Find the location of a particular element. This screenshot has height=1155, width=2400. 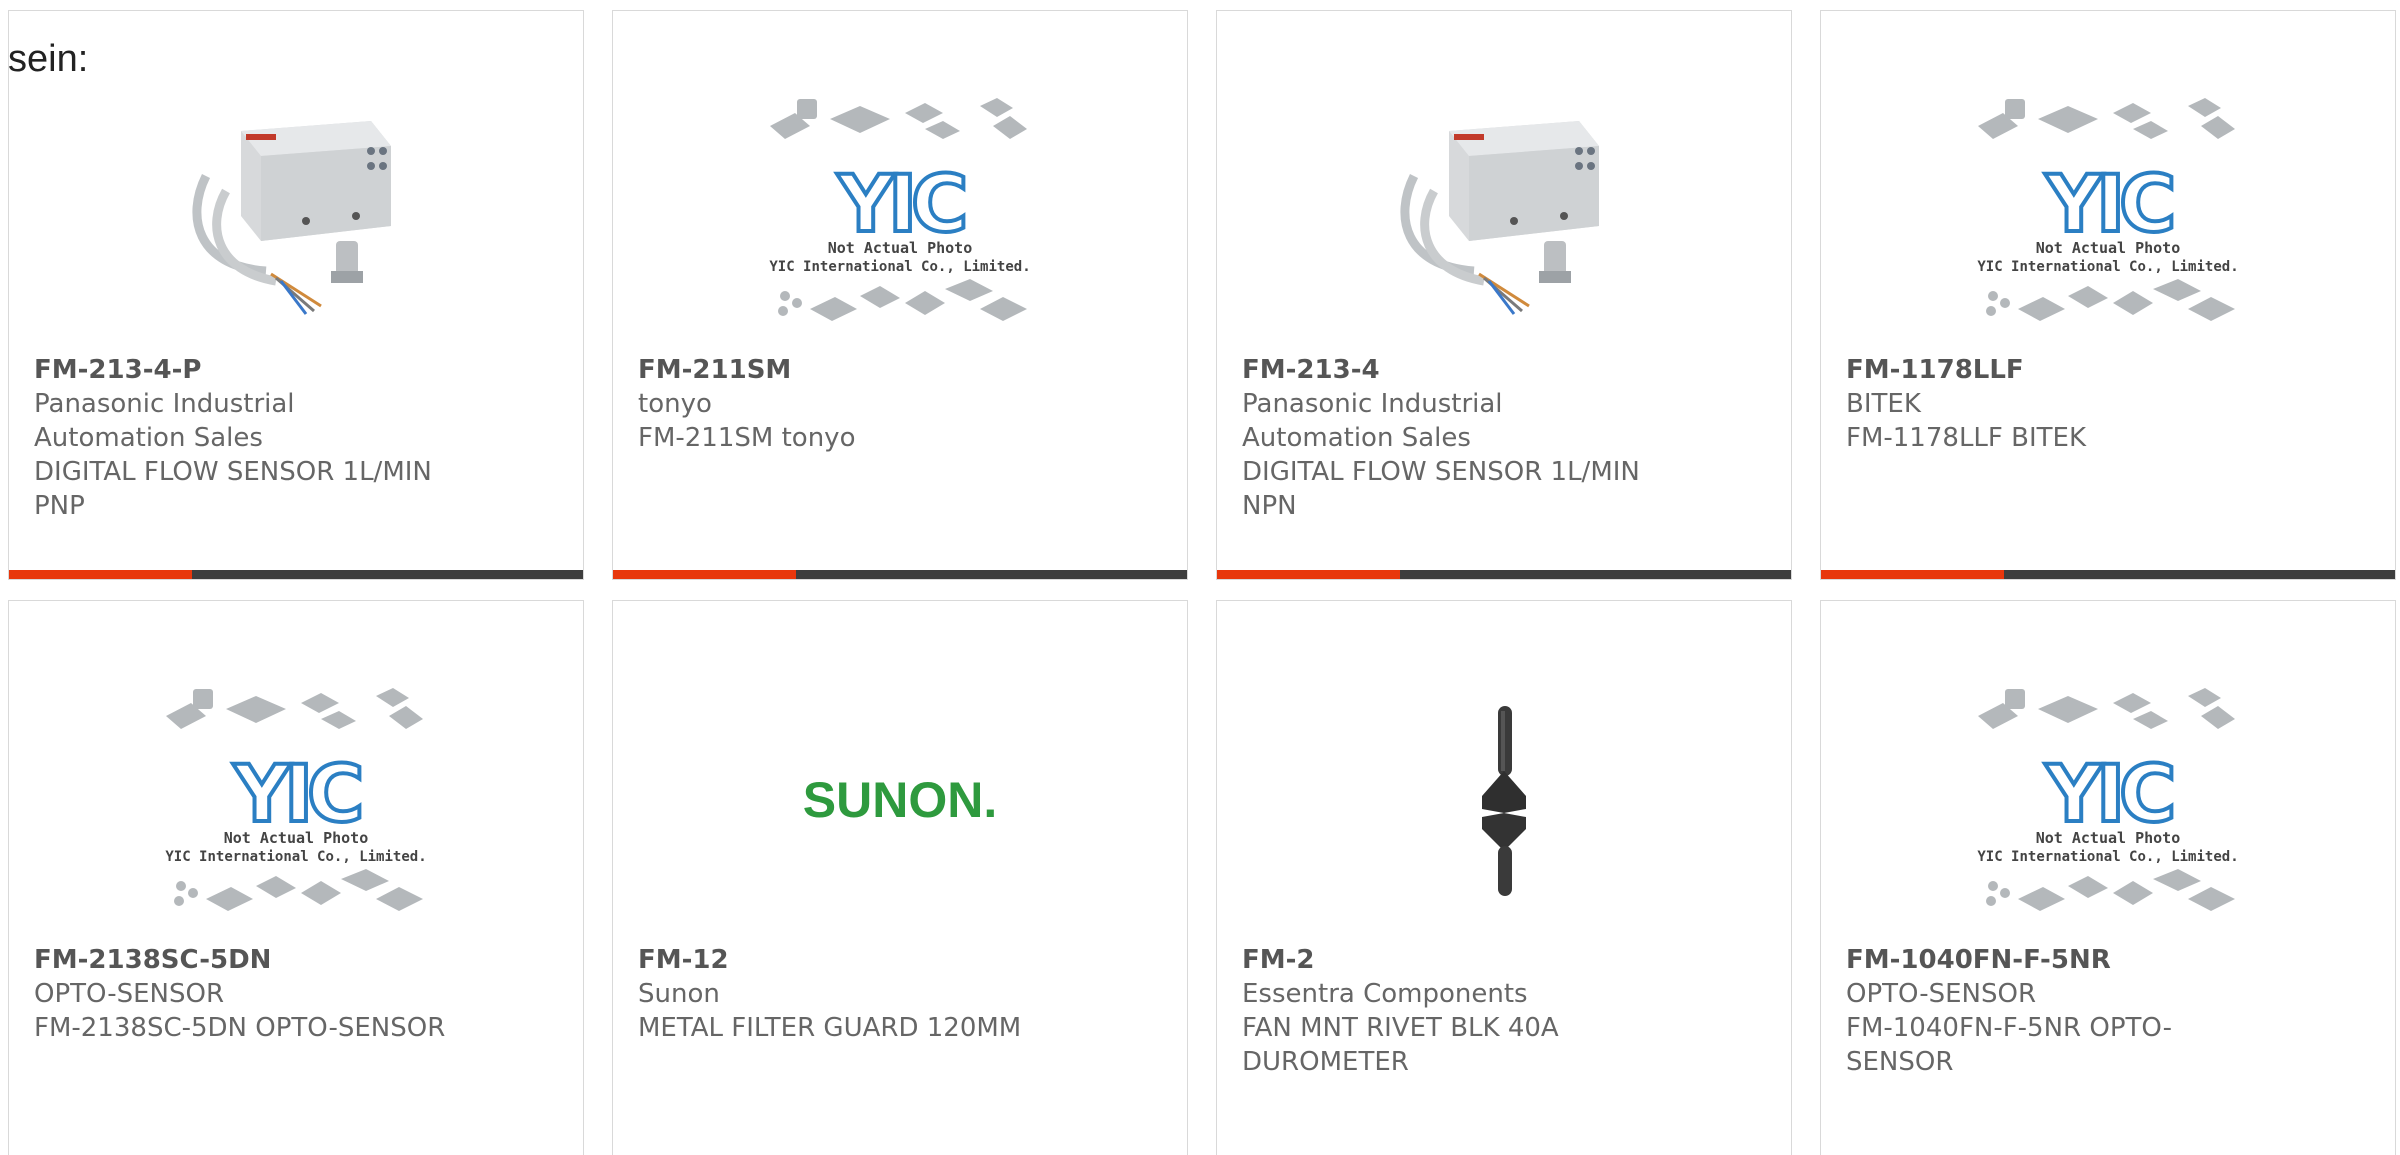

product-image: SUNON. is located at coordinates (900, 801).